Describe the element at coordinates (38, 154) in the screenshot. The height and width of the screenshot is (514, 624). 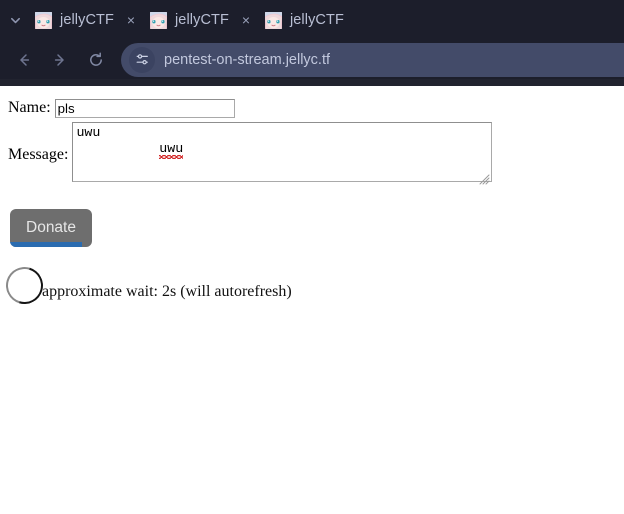
I see `message-label: Message:` at that location.